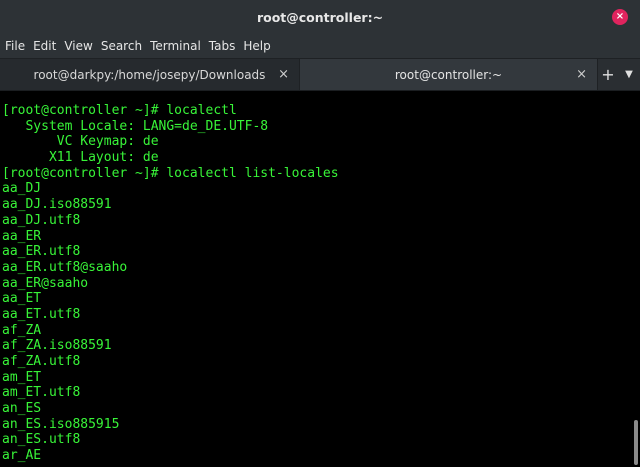 The width and height of the screenshot is (640, 467). I want to click on terminal-line: aa_ER@saaho, so click(45, 283).